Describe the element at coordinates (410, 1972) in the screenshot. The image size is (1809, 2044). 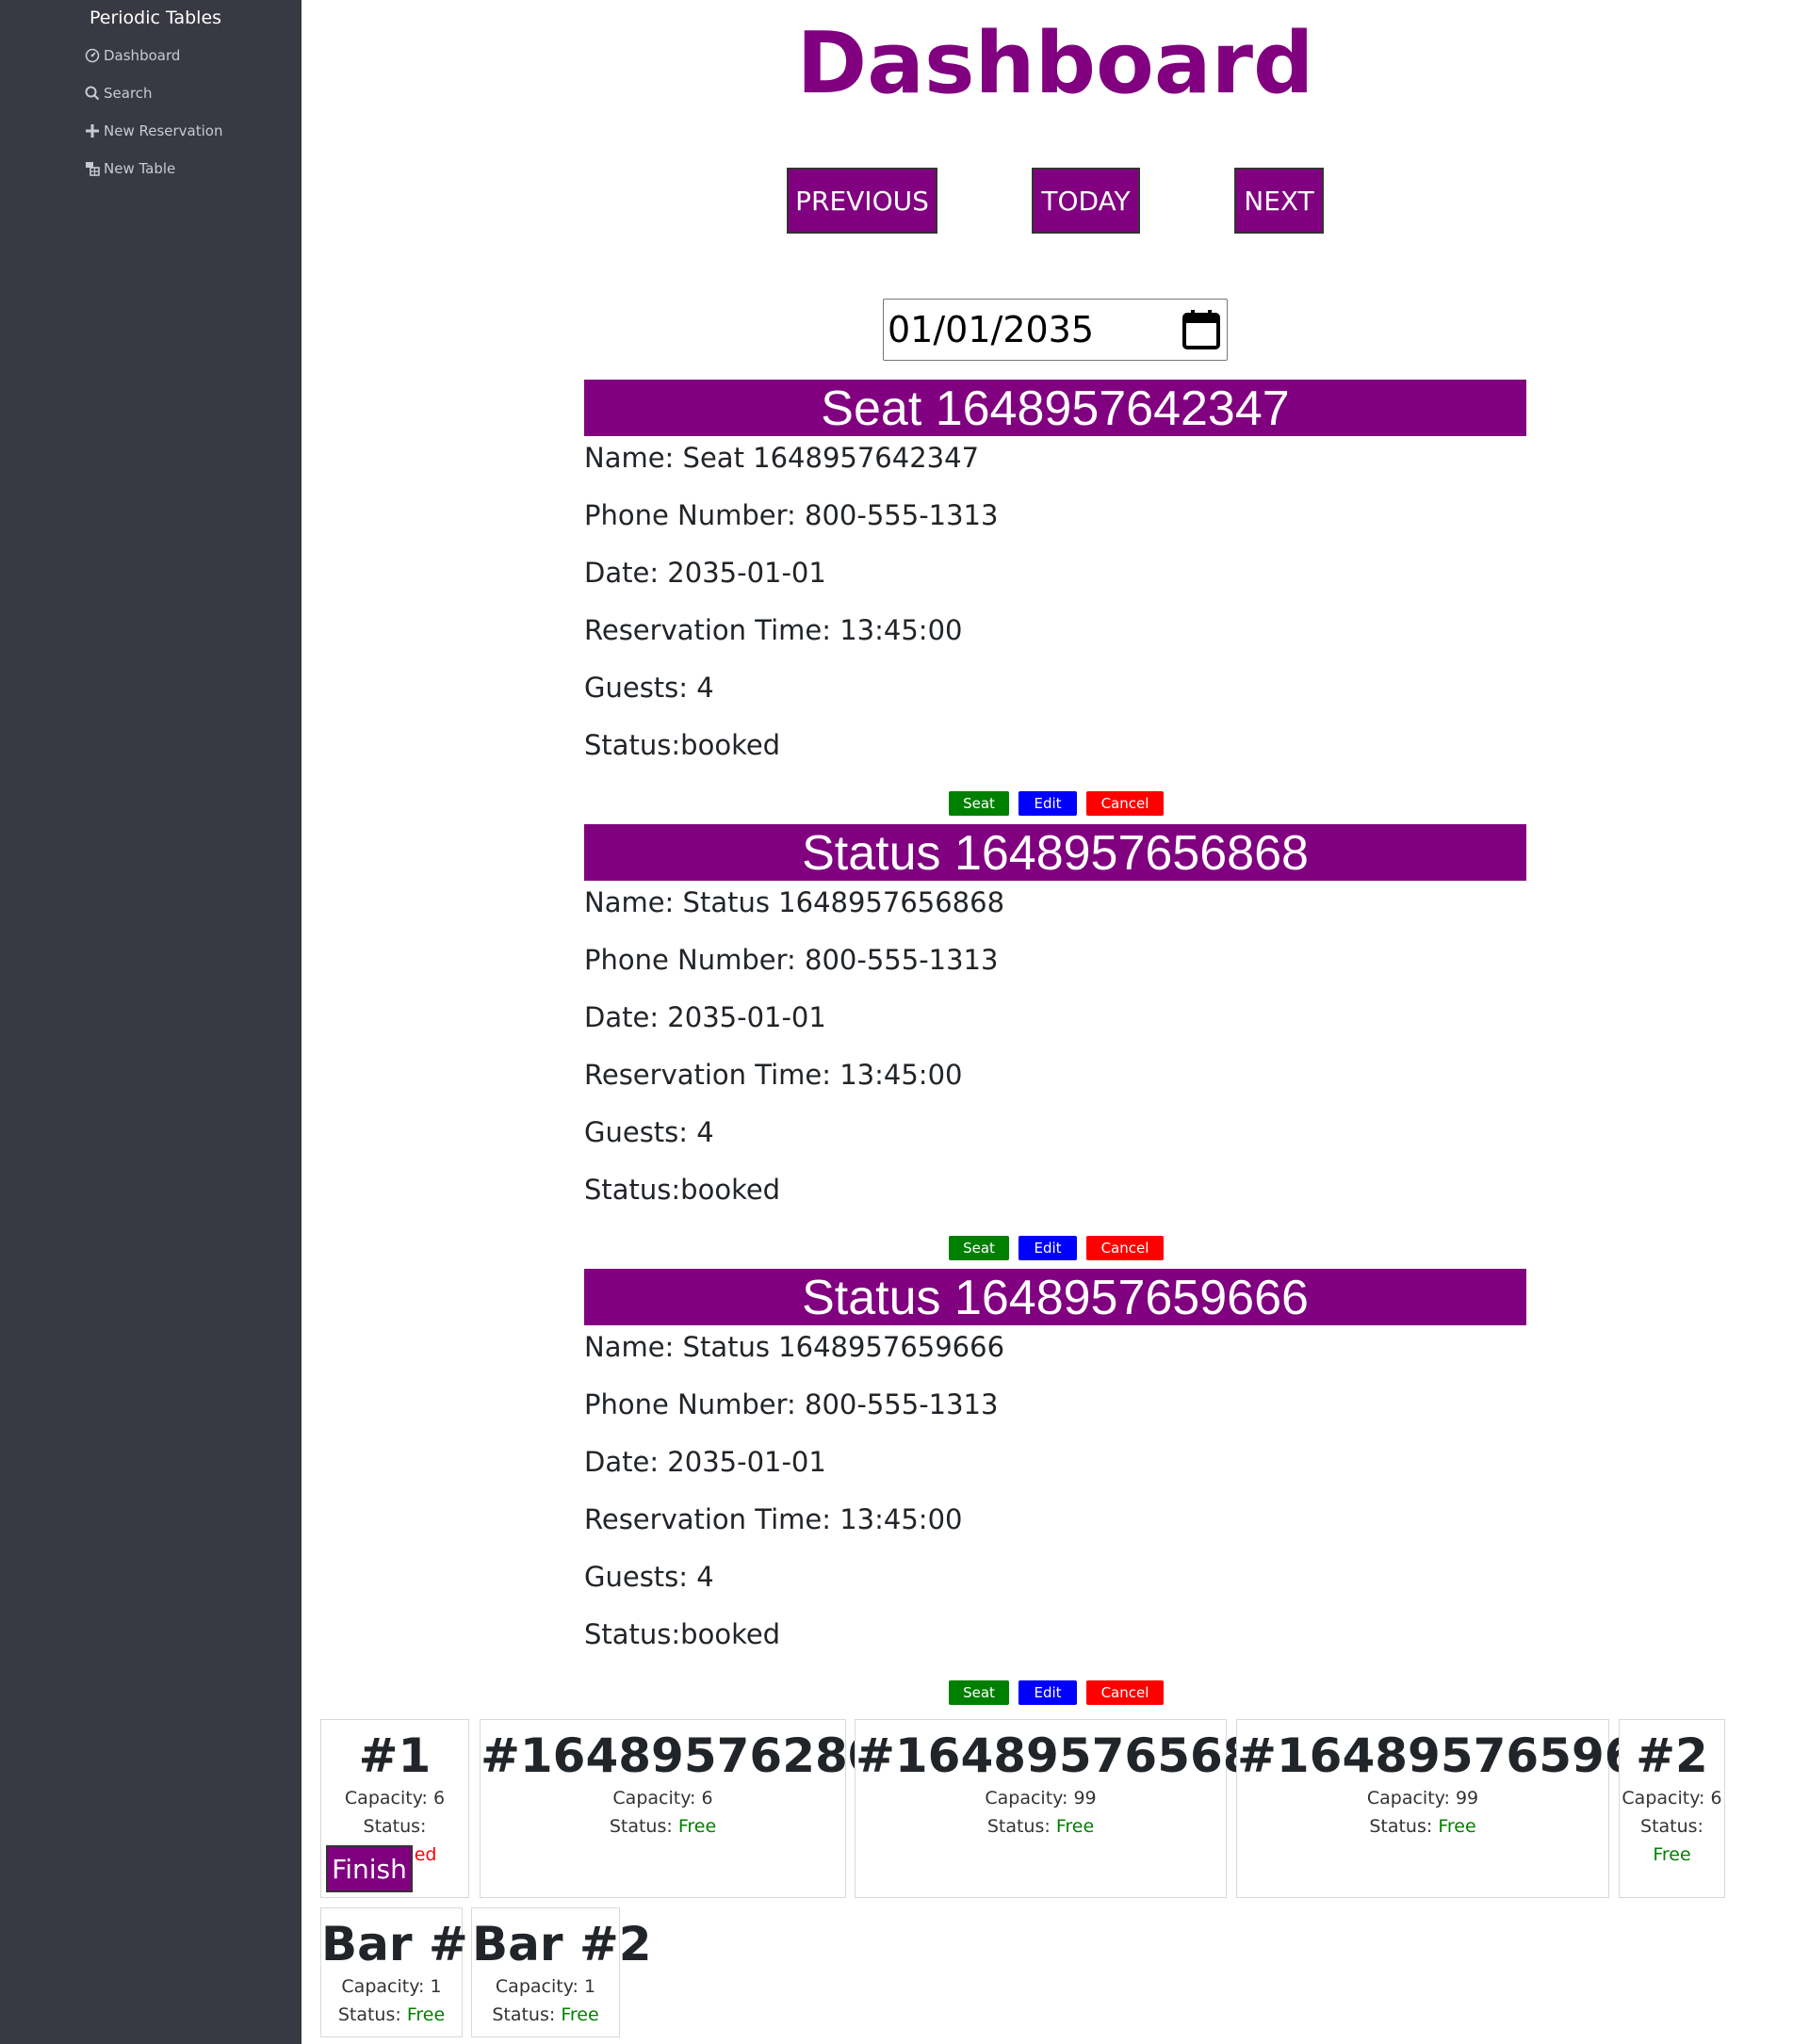
I see `table-card: Bar #1 Capacity: 1 Status: Free` at that location.